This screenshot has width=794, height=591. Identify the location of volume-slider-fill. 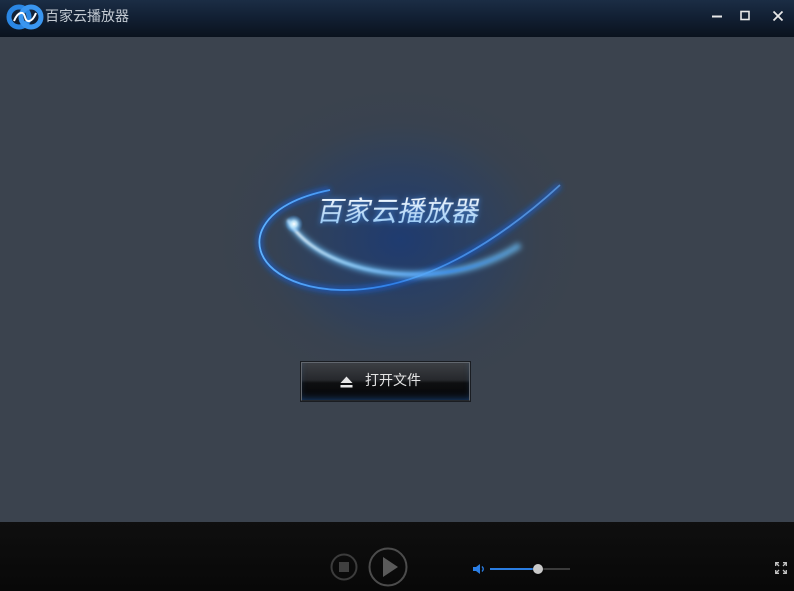
(514, 569).